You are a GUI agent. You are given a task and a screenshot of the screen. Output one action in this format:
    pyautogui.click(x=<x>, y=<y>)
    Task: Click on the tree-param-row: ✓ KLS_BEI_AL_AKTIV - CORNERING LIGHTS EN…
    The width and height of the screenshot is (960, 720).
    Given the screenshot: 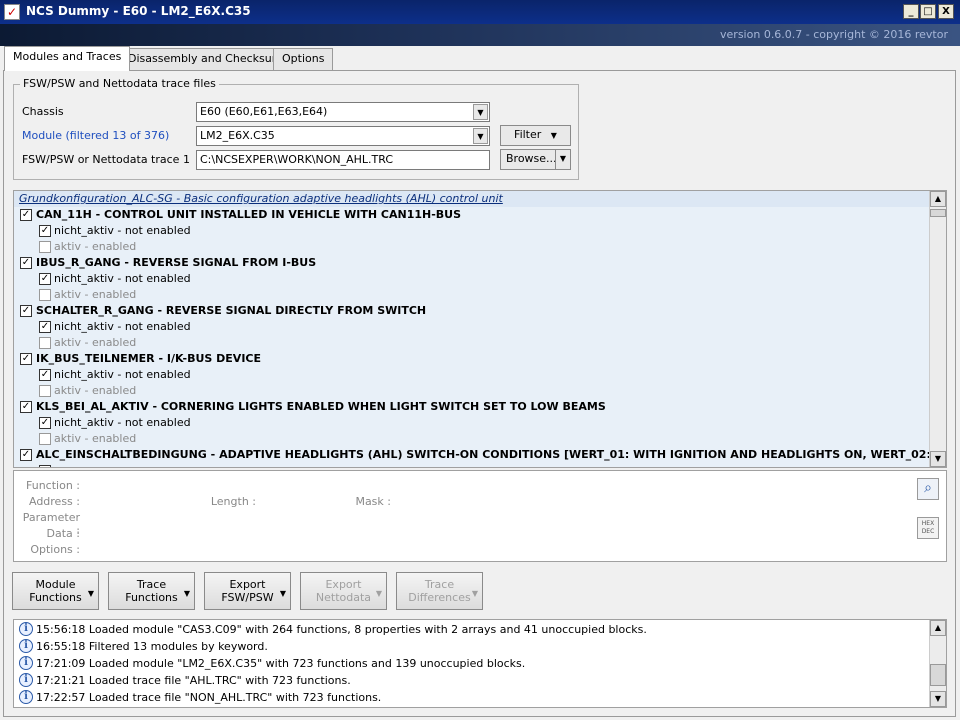 What is the action you would take?
    pyautogui.click(x=472, y=407)
    